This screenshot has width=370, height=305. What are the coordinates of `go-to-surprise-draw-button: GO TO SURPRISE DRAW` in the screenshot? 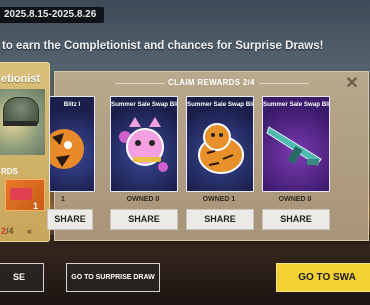 It's located at (113, 277).